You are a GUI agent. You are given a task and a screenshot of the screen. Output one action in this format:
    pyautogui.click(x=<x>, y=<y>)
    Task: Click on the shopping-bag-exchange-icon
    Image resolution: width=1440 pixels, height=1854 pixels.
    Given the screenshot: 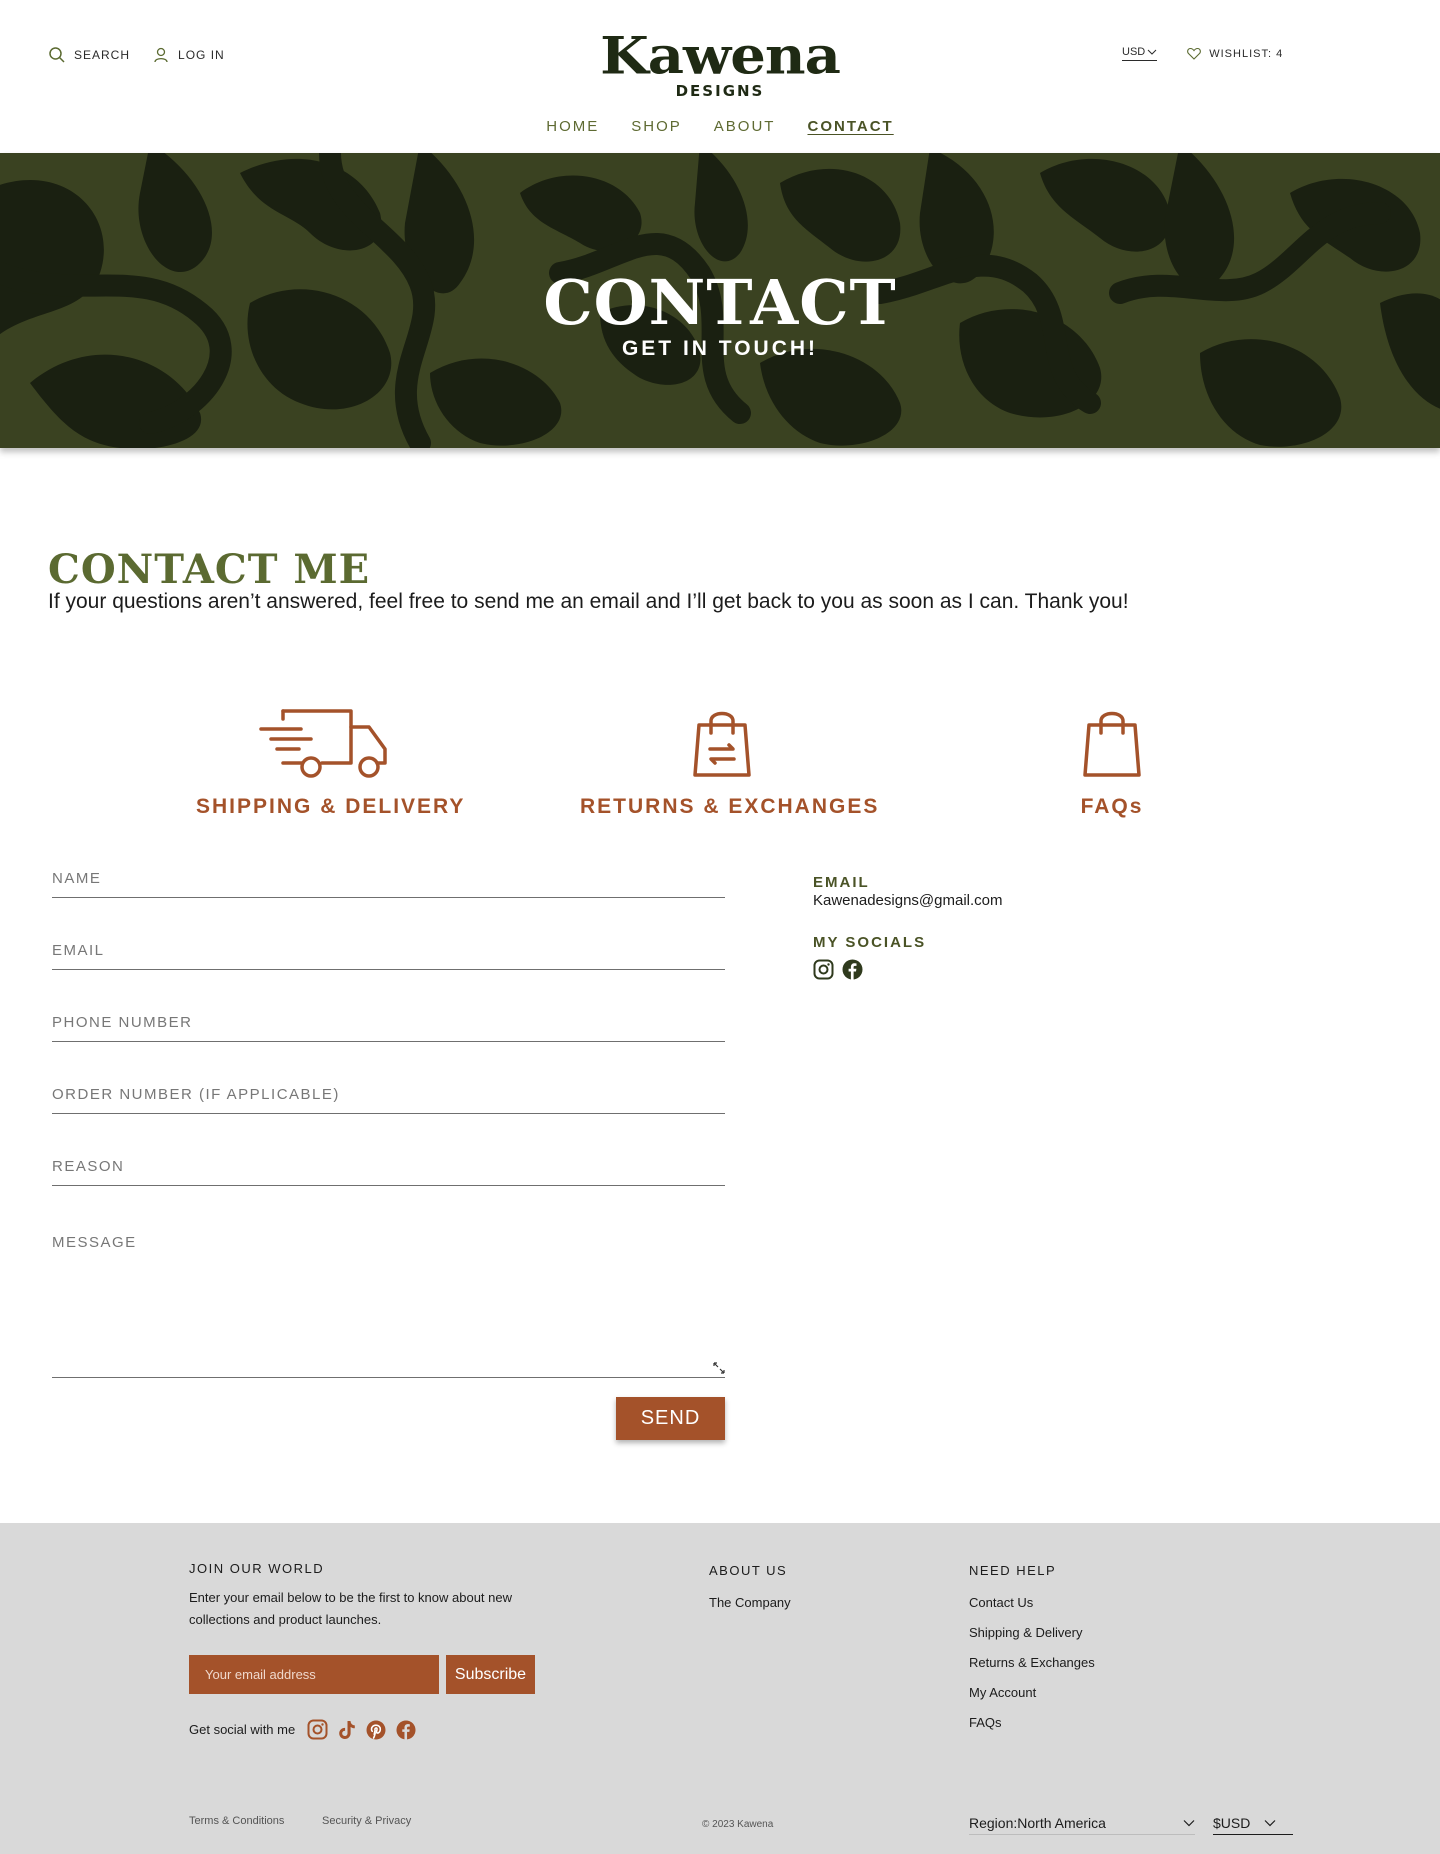 What is the action you would take?
    pyautogui.click(x=722, y=744)
    